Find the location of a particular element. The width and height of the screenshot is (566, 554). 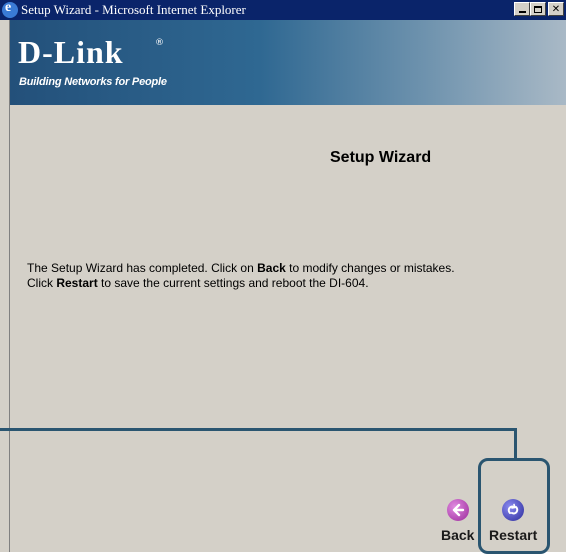

internet-explorer-icon is located at coordinates (10, 9).